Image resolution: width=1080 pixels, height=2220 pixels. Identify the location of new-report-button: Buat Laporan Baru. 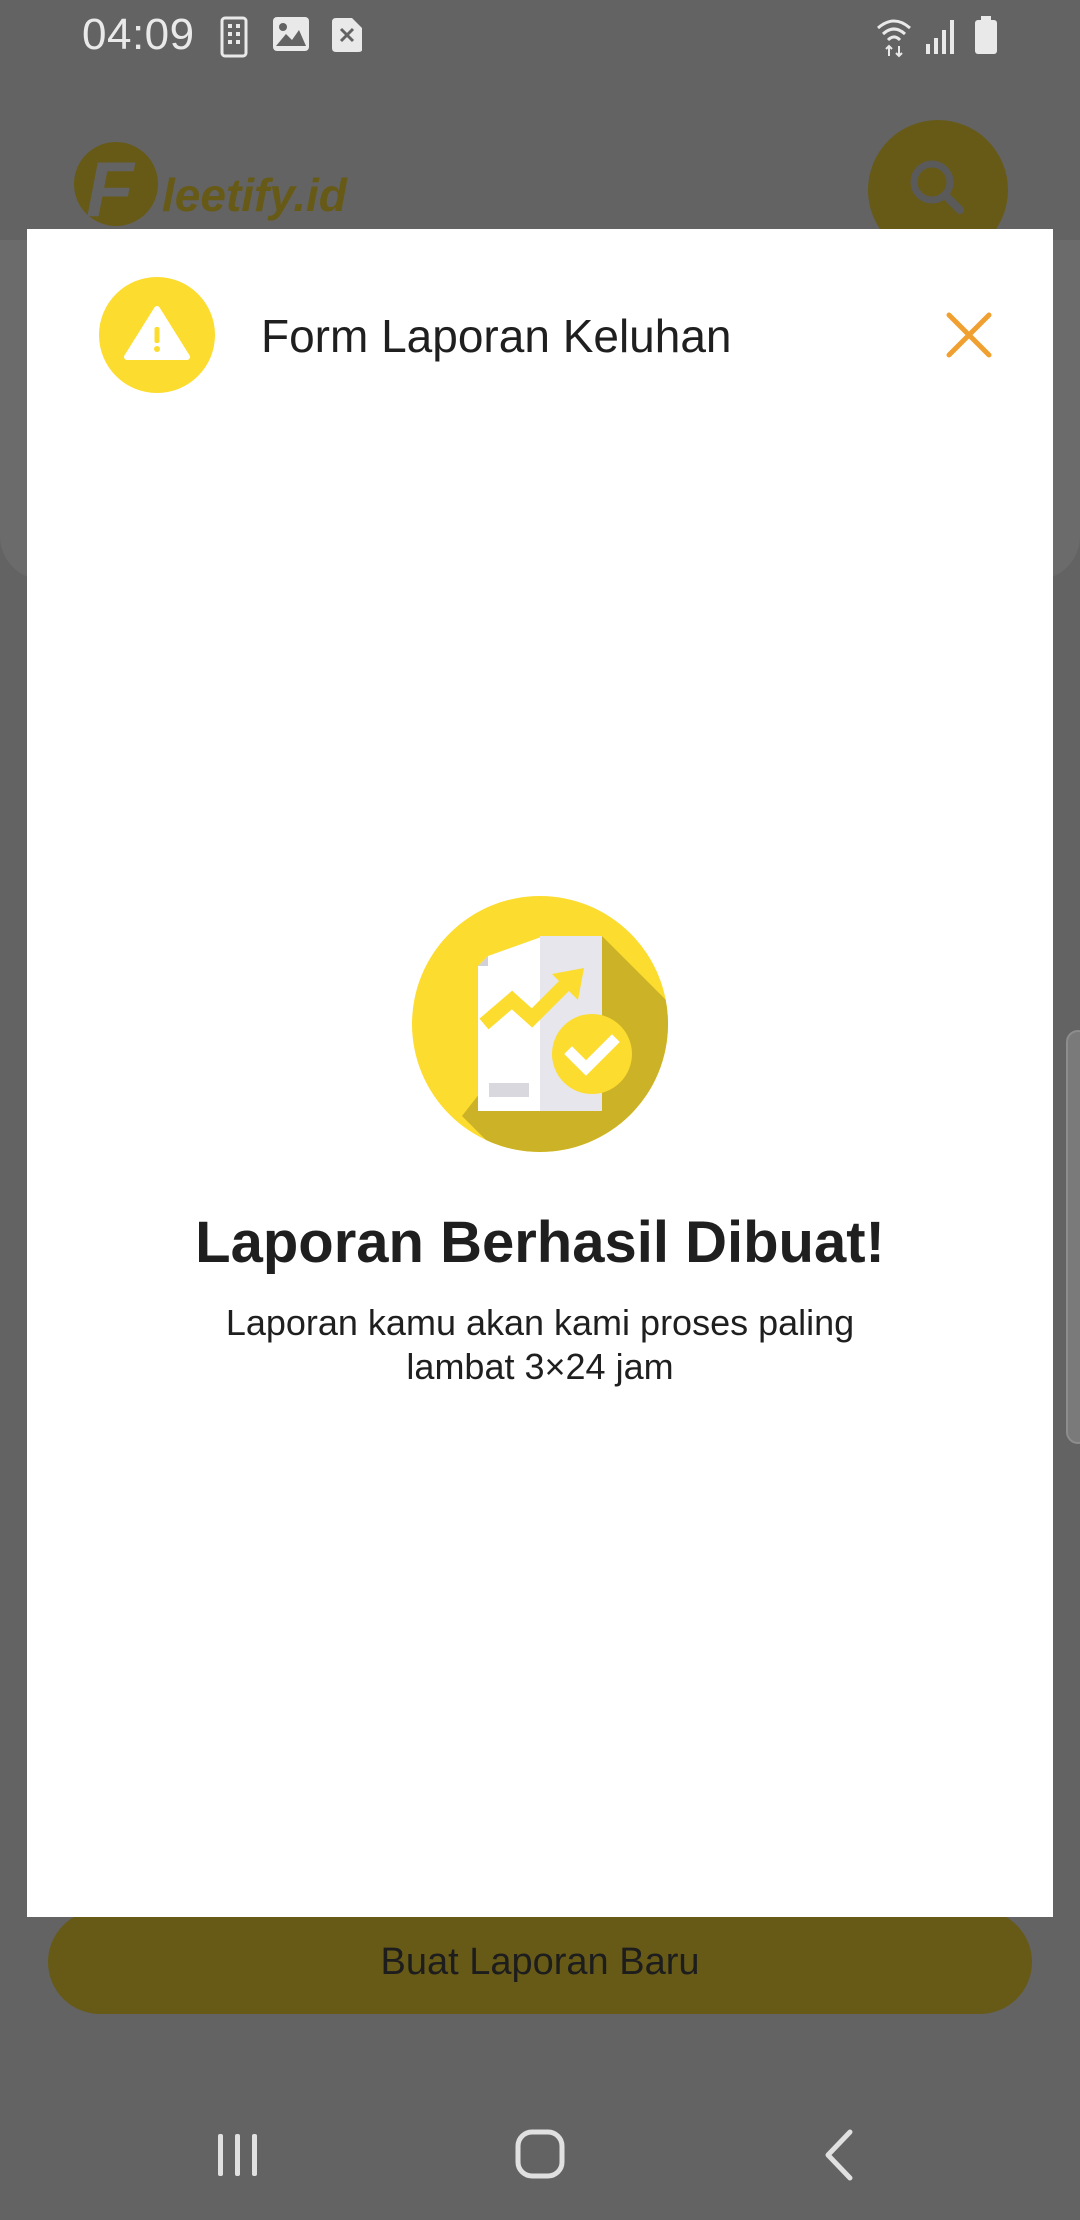
(540, 1962).